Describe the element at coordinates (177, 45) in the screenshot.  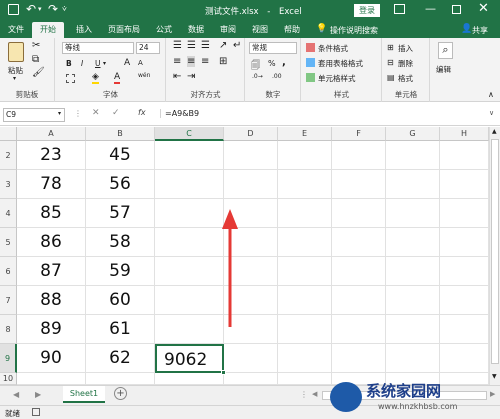
I see `align-top-icon: ☰` at that location.